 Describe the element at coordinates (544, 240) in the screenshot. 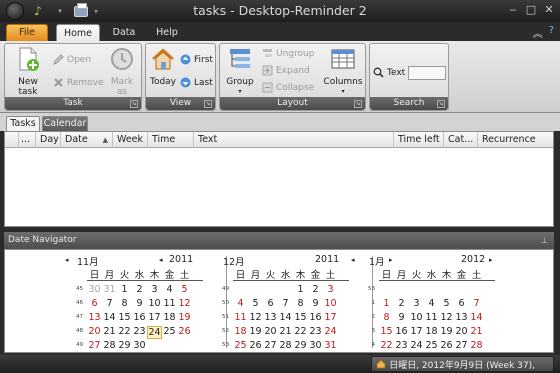

I see `pin-icon: ⊥` at that location.